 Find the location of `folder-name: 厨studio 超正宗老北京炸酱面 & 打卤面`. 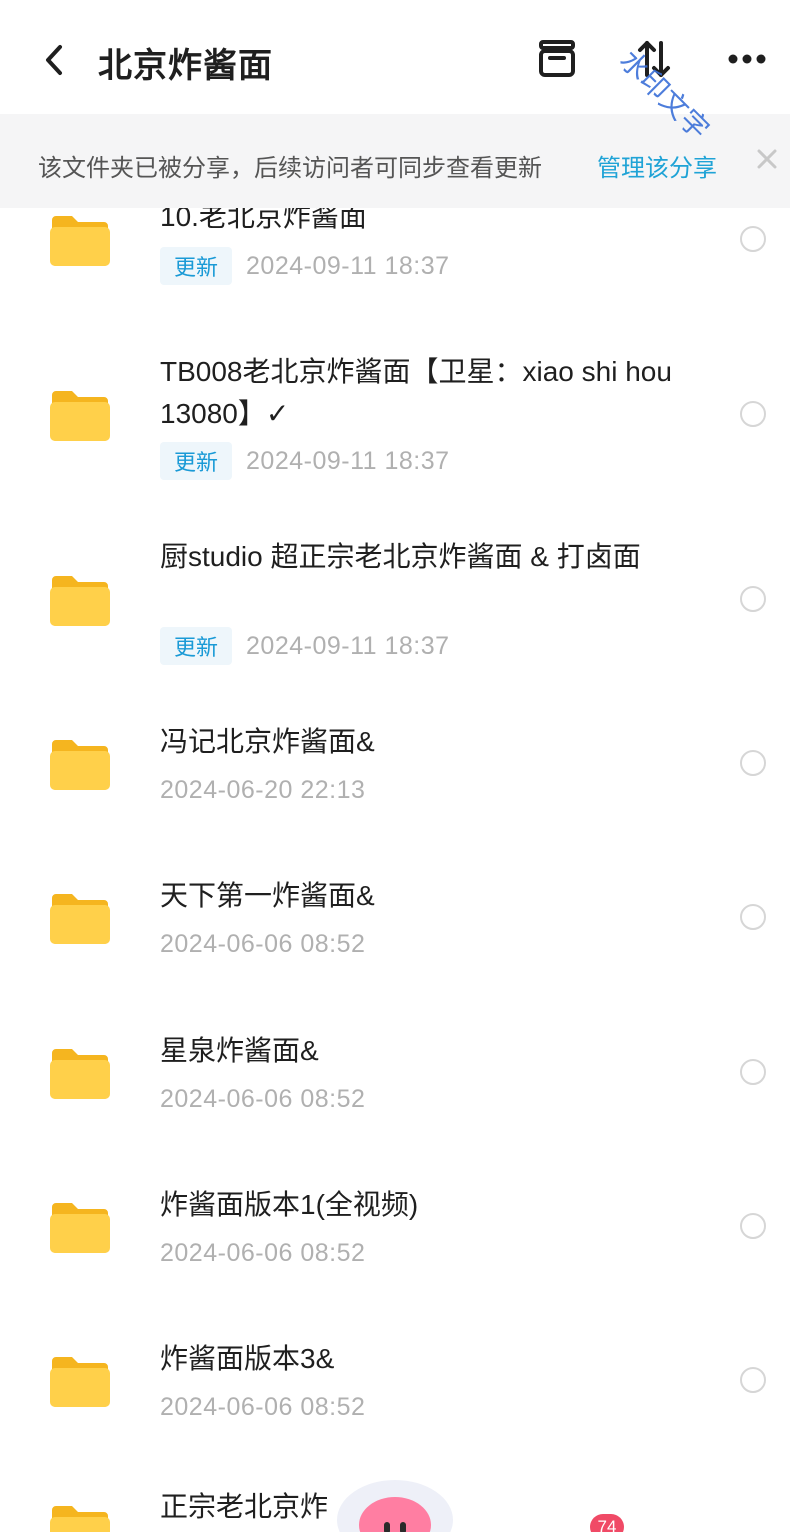

folder-name: 厨studio 超正宗老北京炸酱面 & 打卤面 is located at coordinates (400, 556).